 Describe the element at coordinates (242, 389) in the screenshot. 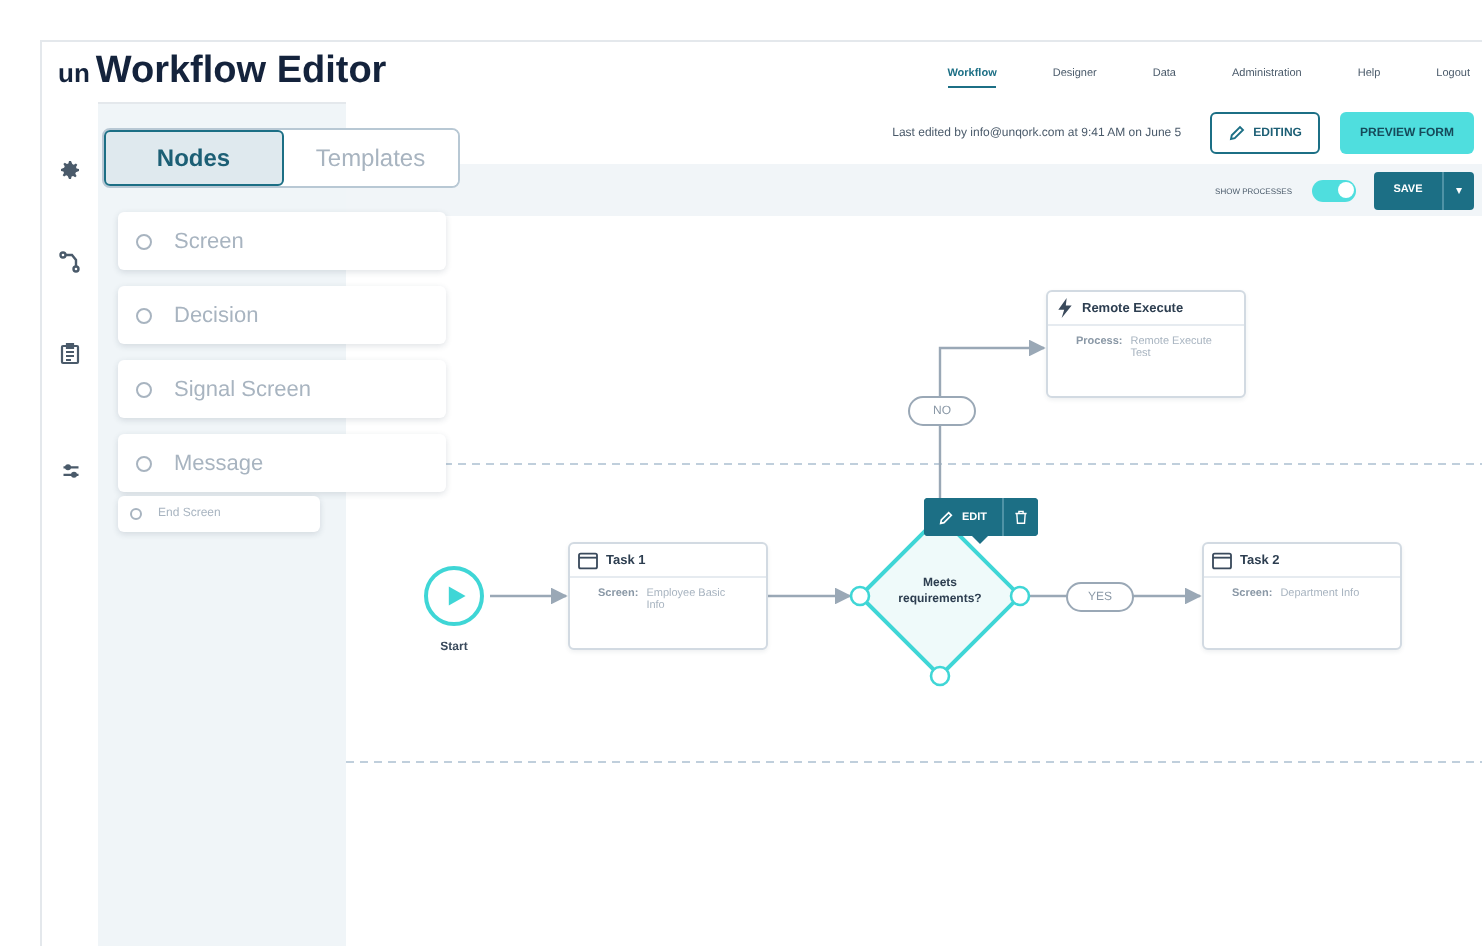

I see `item-label: Signal Screen` at that location.